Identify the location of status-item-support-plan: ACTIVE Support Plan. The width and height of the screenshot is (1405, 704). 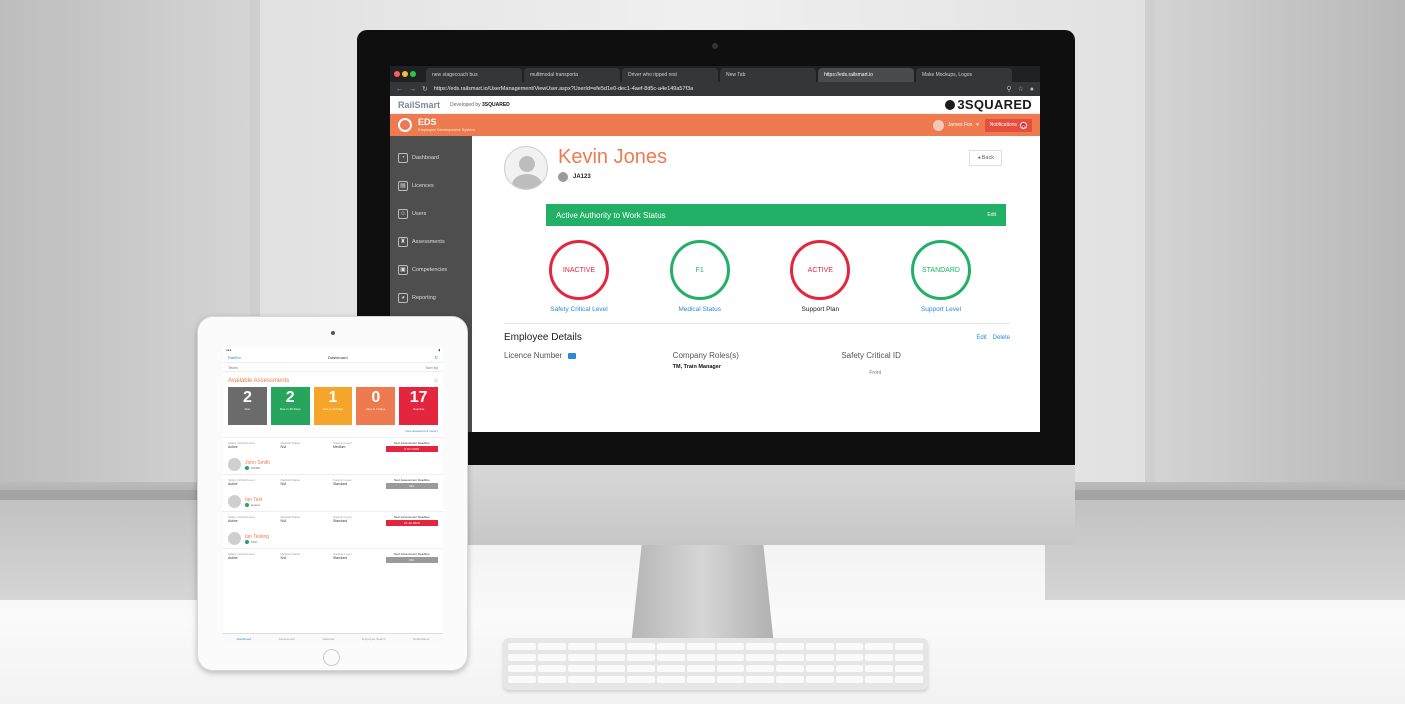
(820, 276).